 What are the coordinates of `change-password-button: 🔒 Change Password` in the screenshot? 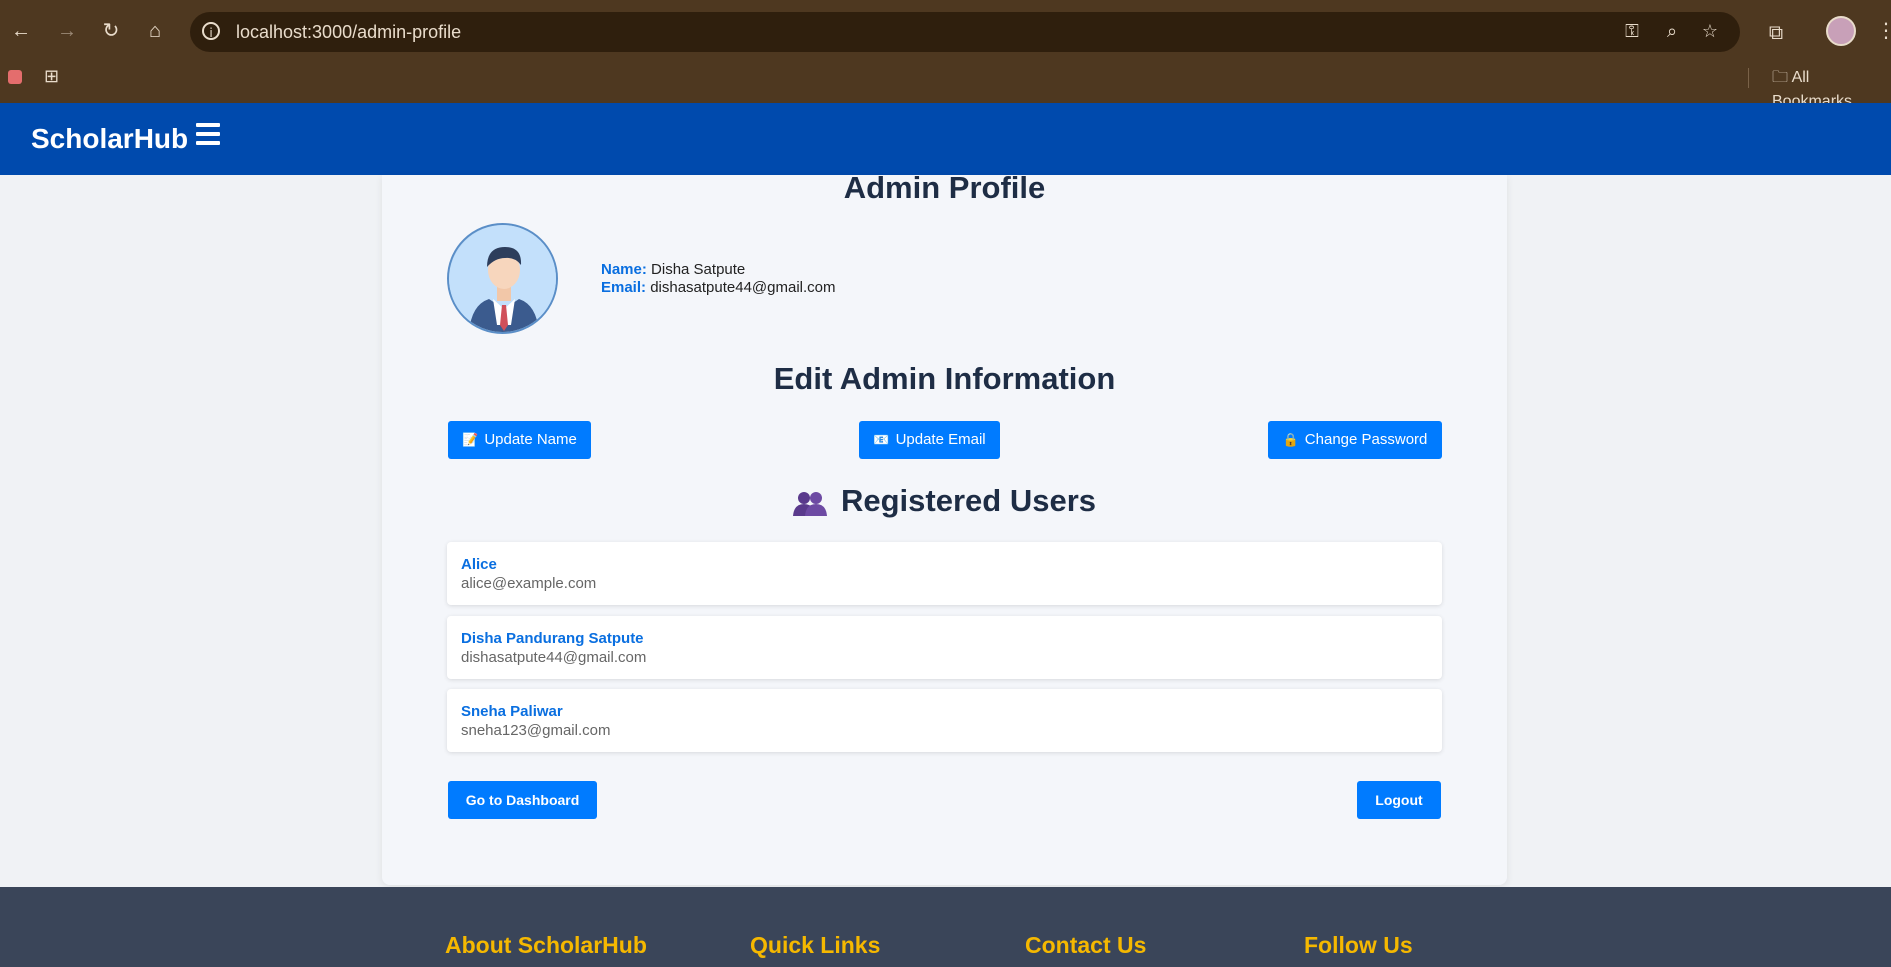 It's located at (1355, 440).